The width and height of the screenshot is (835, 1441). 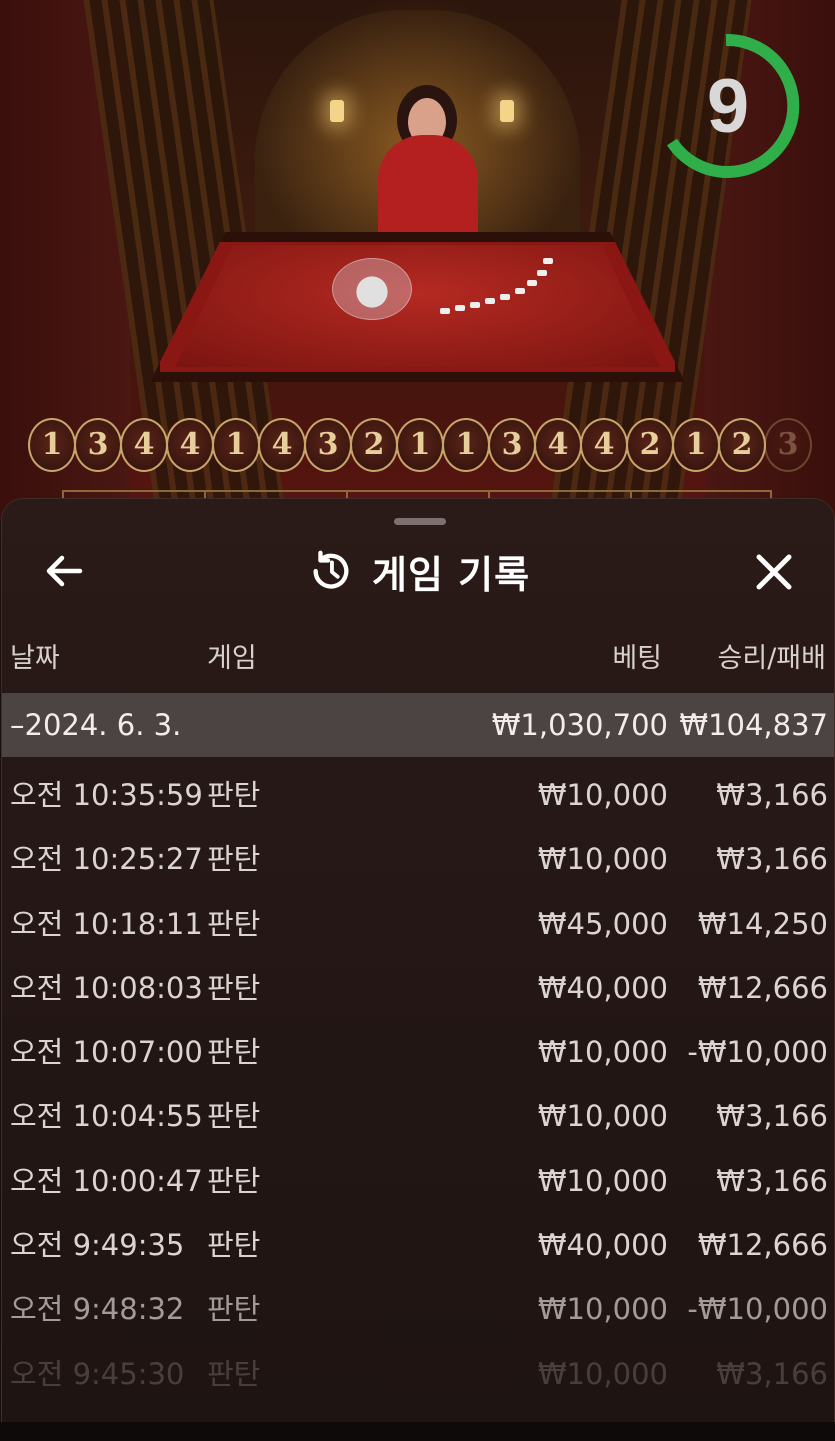 What do you see at coordinates (420, 521) in the screenshot?
I see `drag-handle` at bounding box center [420, 521].